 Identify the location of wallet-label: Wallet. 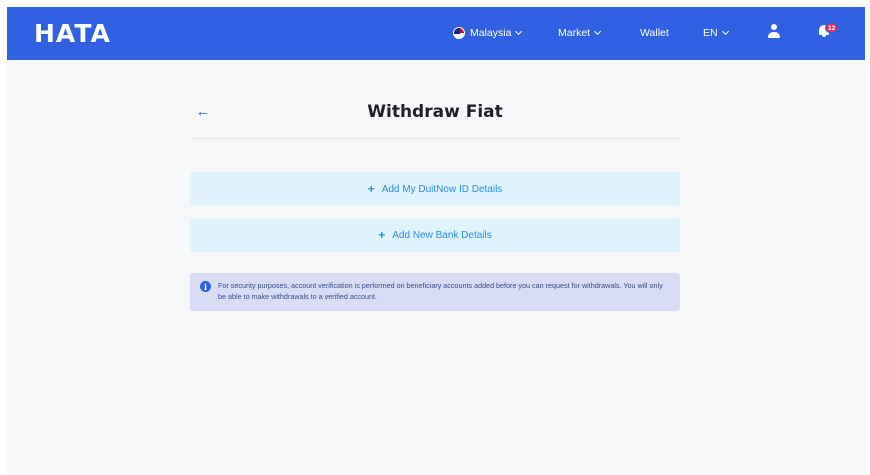
(654, 33).